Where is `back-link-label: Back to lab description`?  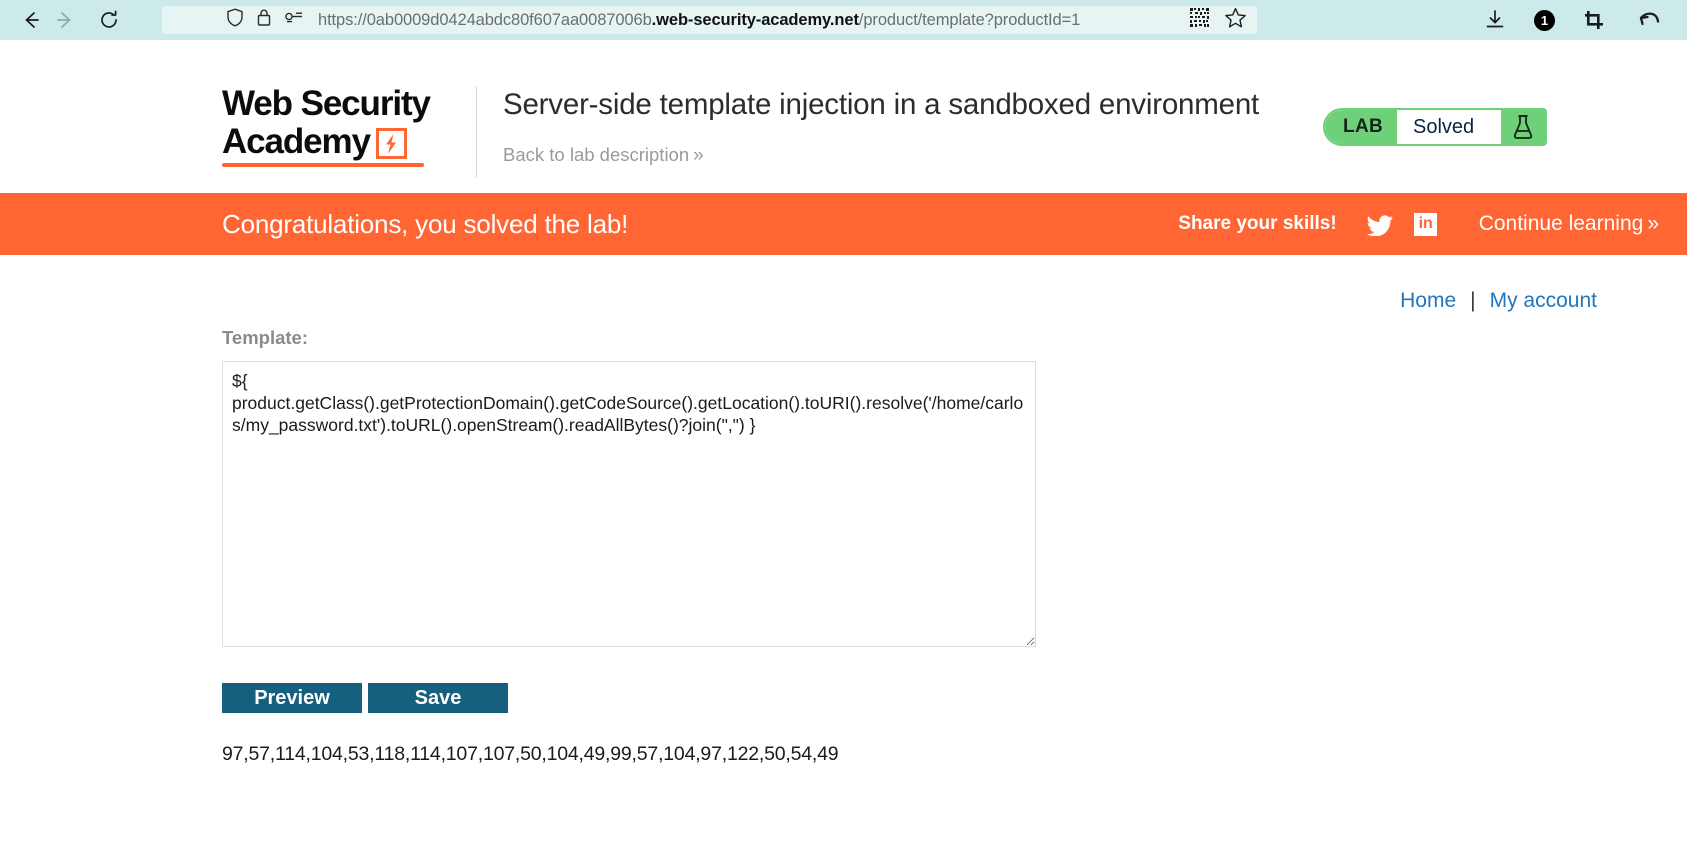
back-link-label: Back to lab description is located at coordinates (596, 154).